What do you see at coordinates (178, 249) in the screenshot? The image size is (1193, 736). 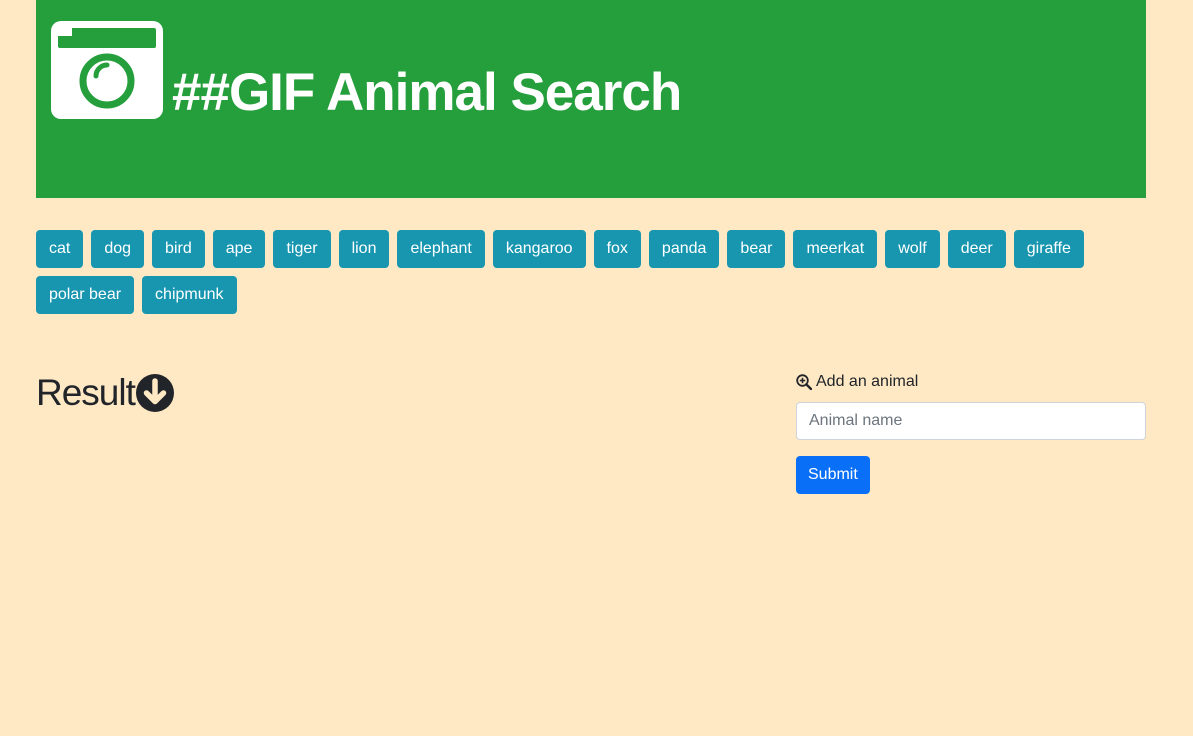 I see `animal-button-bird: bird` at bounding box center [178, 249].